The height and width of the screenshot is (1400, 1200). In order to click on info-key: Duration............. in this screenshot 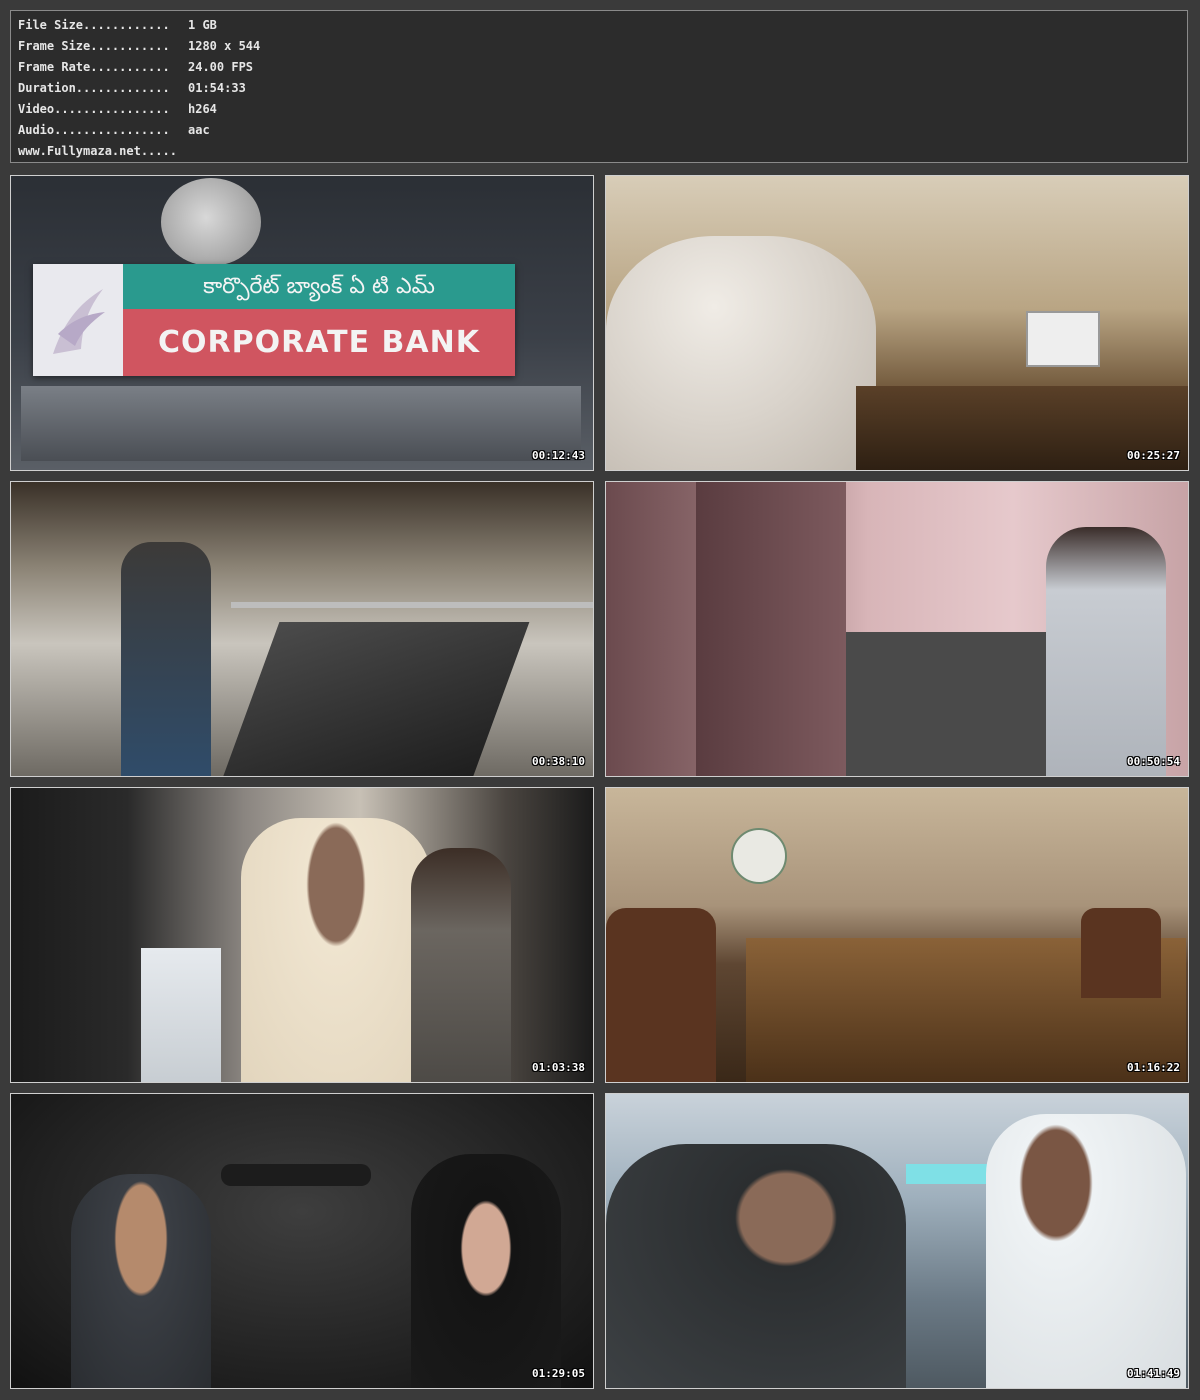, I will do `click(94, 88)`.